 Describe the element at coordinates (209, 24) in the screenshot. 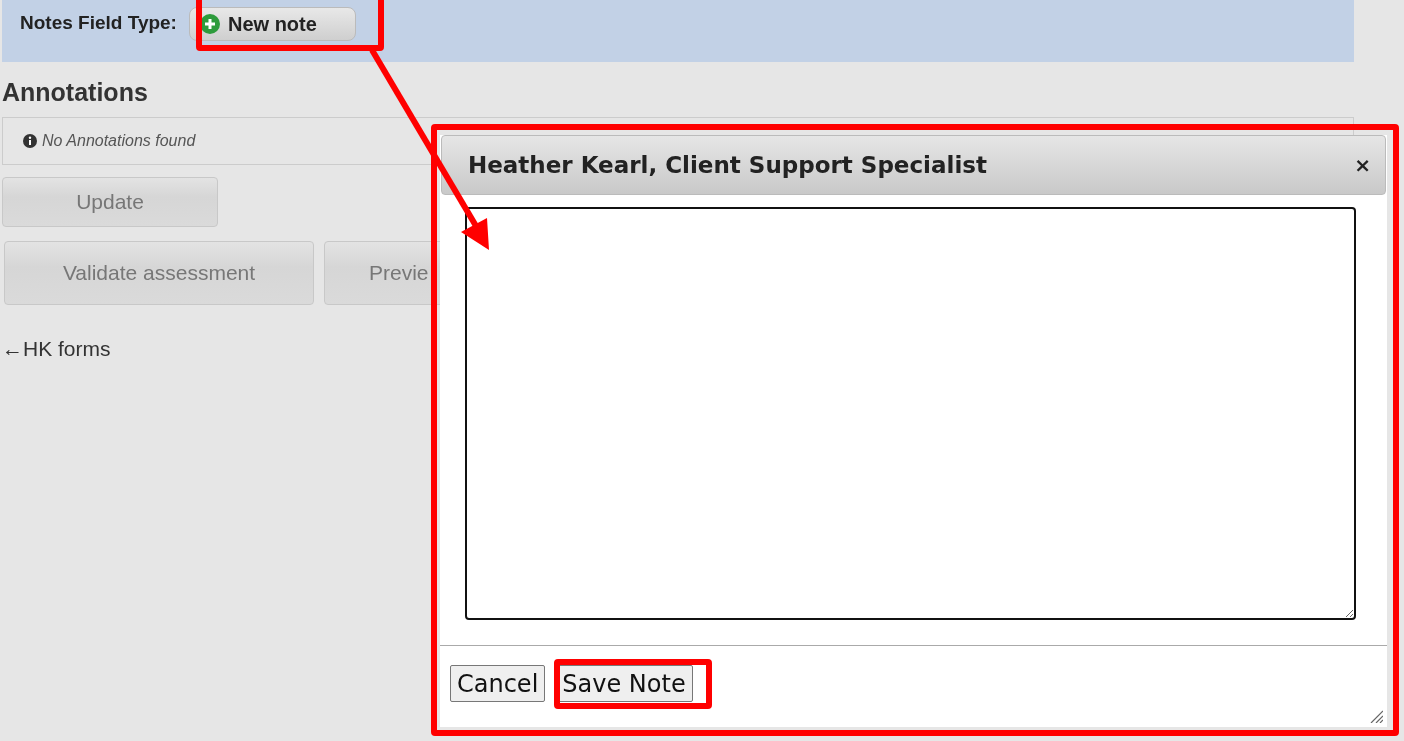

I see `plus-icon` at that location.